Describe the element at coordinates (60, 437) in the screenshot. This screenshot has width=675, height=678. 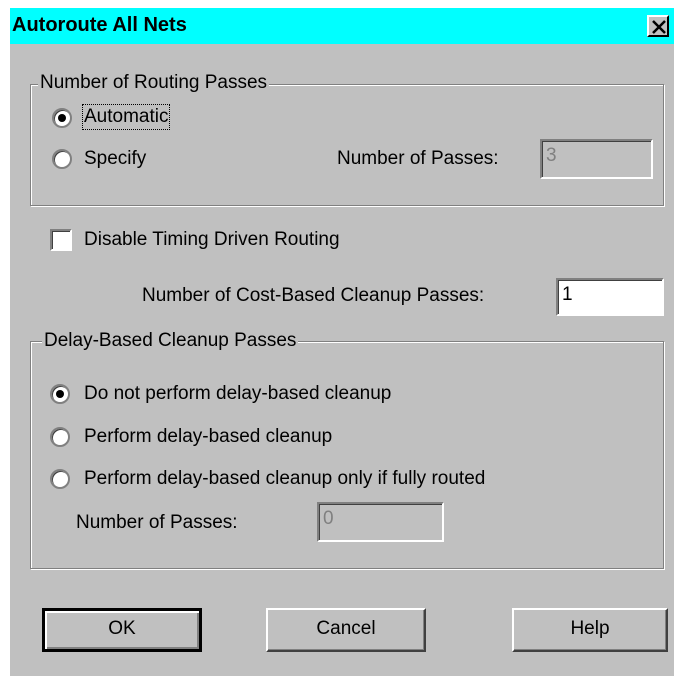
I see `delay-option-perform-radio` at that location.